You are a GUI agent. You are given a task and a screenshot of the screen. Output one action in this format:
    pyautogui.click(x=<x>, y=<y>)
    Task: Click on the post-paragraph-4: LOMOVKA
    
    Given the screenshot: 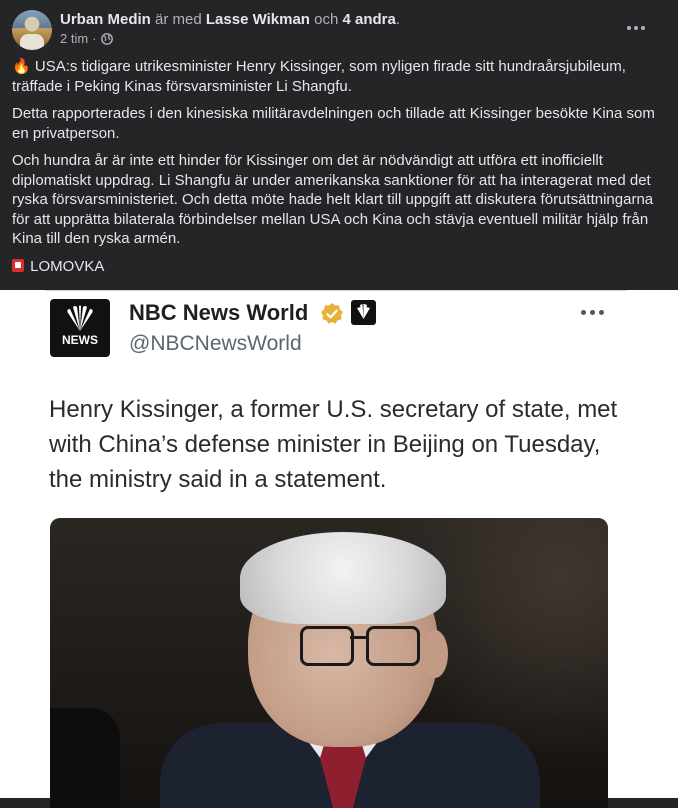 What is the action you would take?
    pyautogui.click(x=337, y=267)
    